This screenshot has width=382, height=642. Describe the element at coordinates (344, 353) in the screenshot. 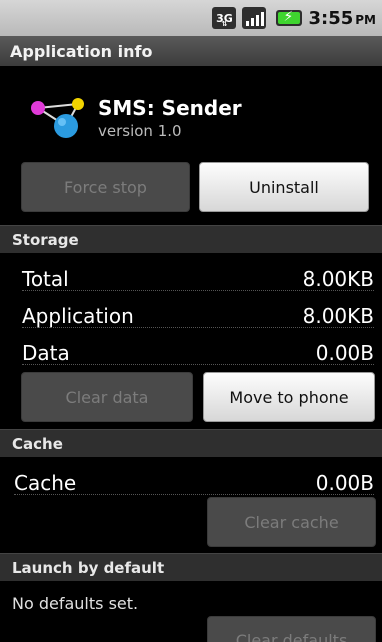

I see `storage-value: 0.00B` at that location.